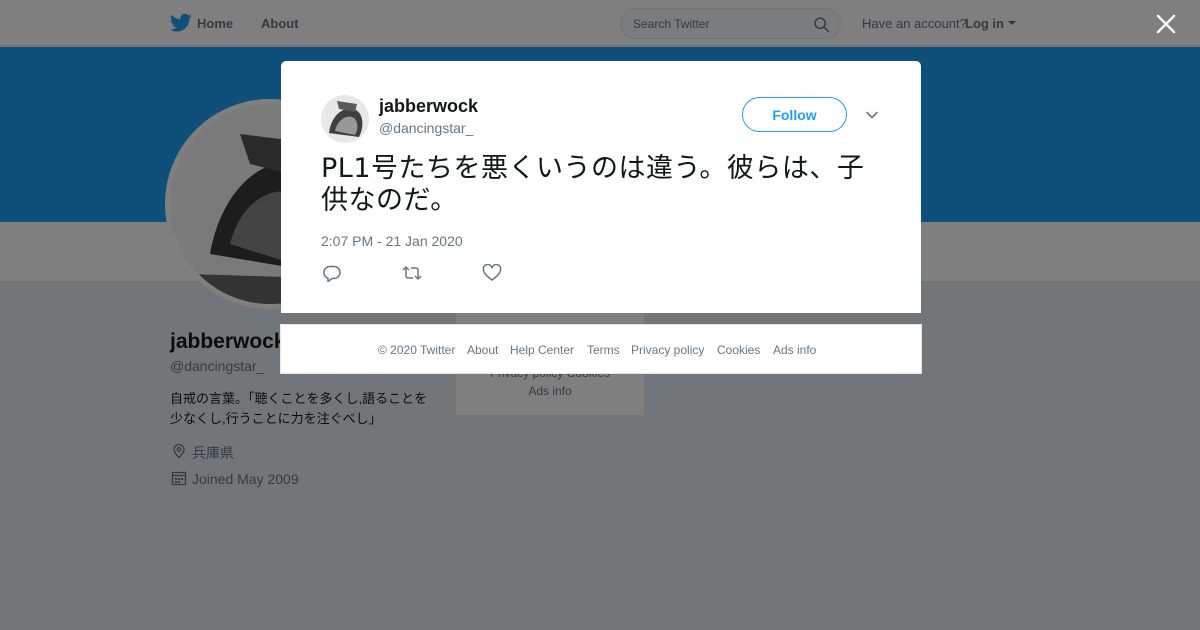 This screenshot has width=1200, height=630. I want to click on tweet-text: PL1号たちを悪くいうのは違う。彼らは、子供なのだ。, so click(593, 184).